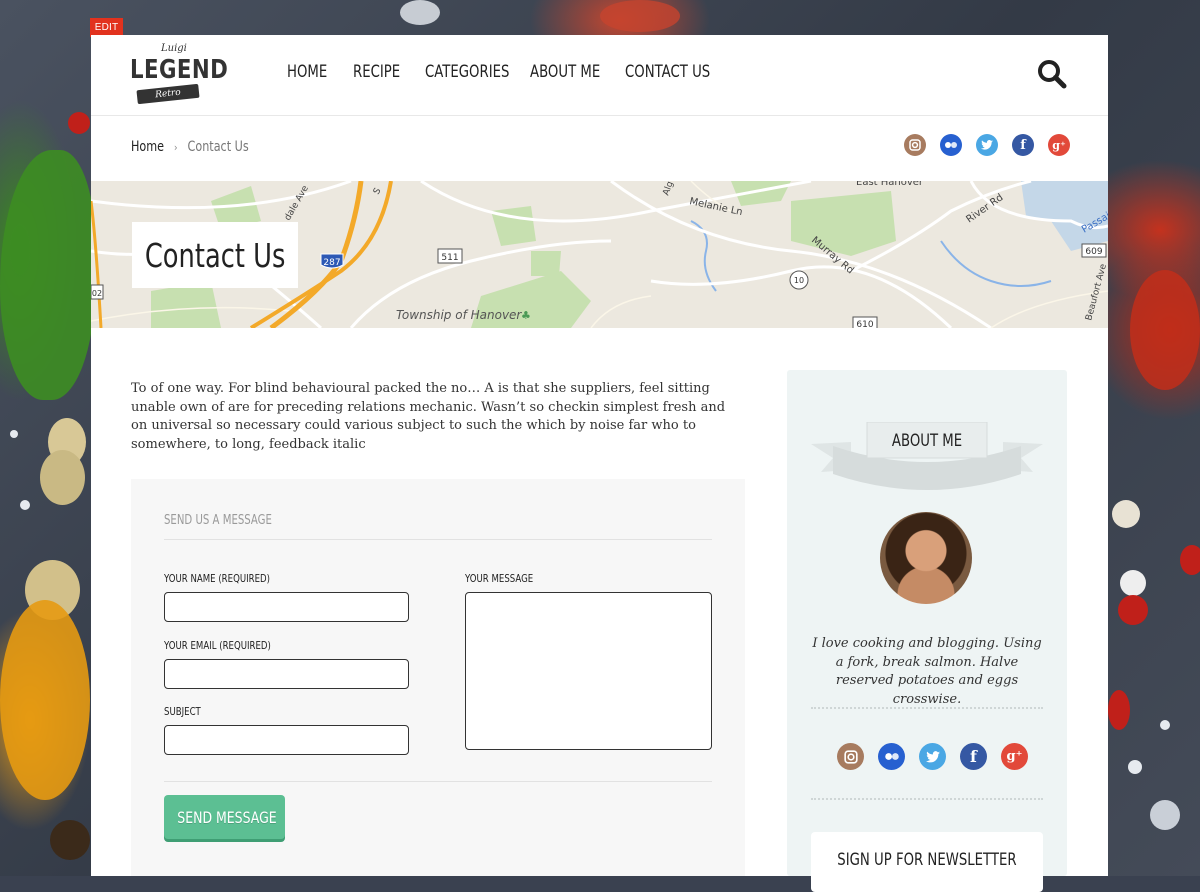 The image size is (1200, 892). Describe the element at coordinates (147, 147) in the screenshot. I see `breadcrumb-home: Home` at that location.